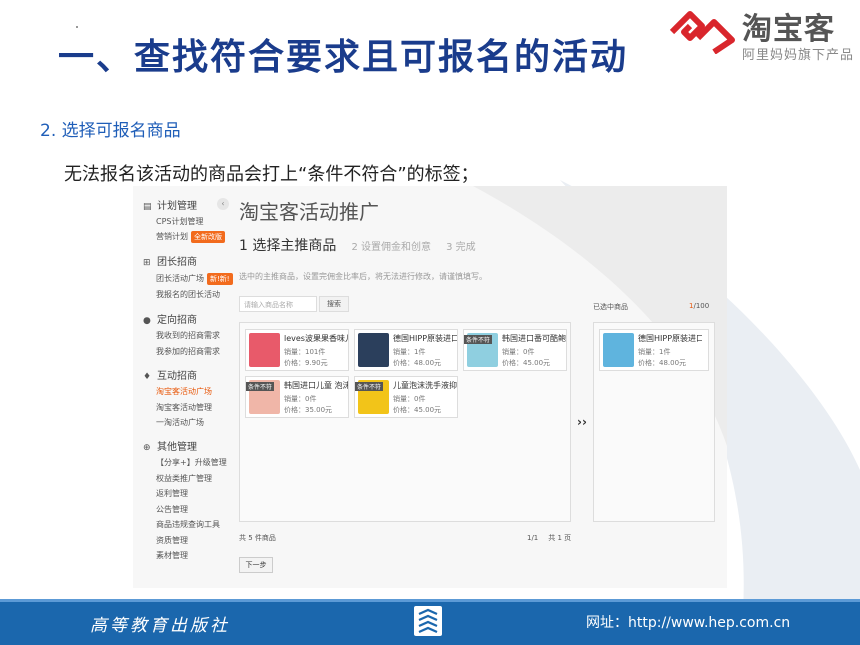 The width and height of the screenshot is (860, 645). I want to click on selected-count: 1/100, so click(699, 306).